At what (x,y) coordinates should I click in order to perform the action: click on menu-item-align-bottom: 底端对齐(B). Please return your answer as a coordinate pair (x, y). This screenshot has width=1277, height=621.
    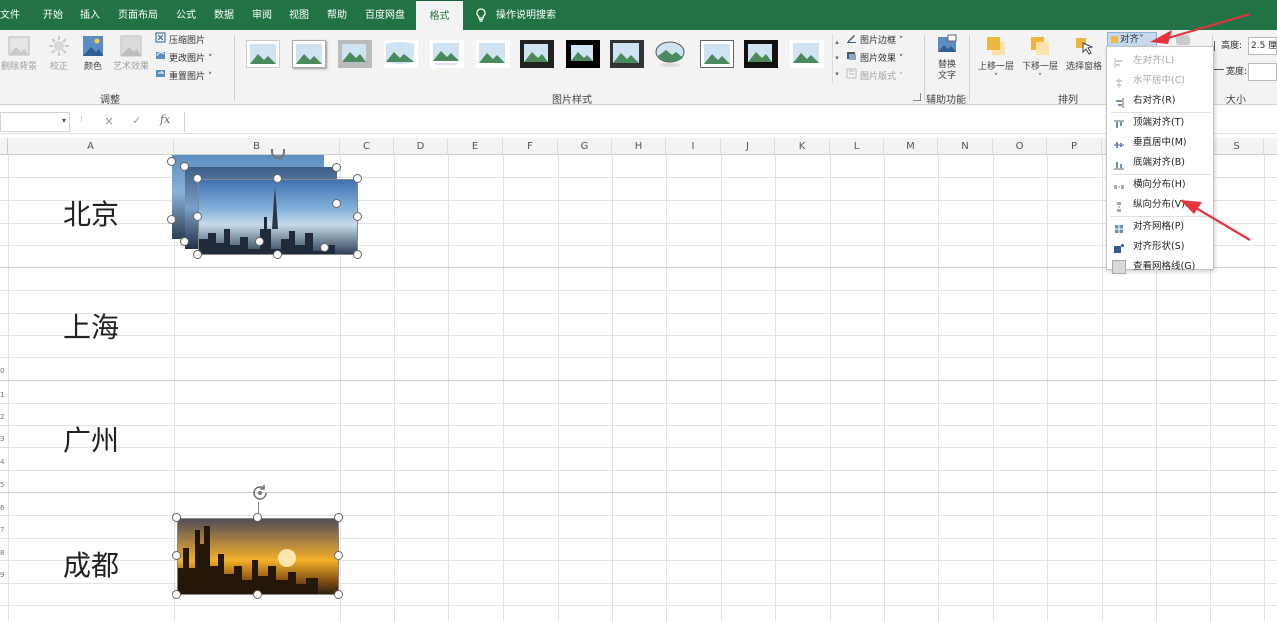
    Looking at the image, I should click on (1160, 163).